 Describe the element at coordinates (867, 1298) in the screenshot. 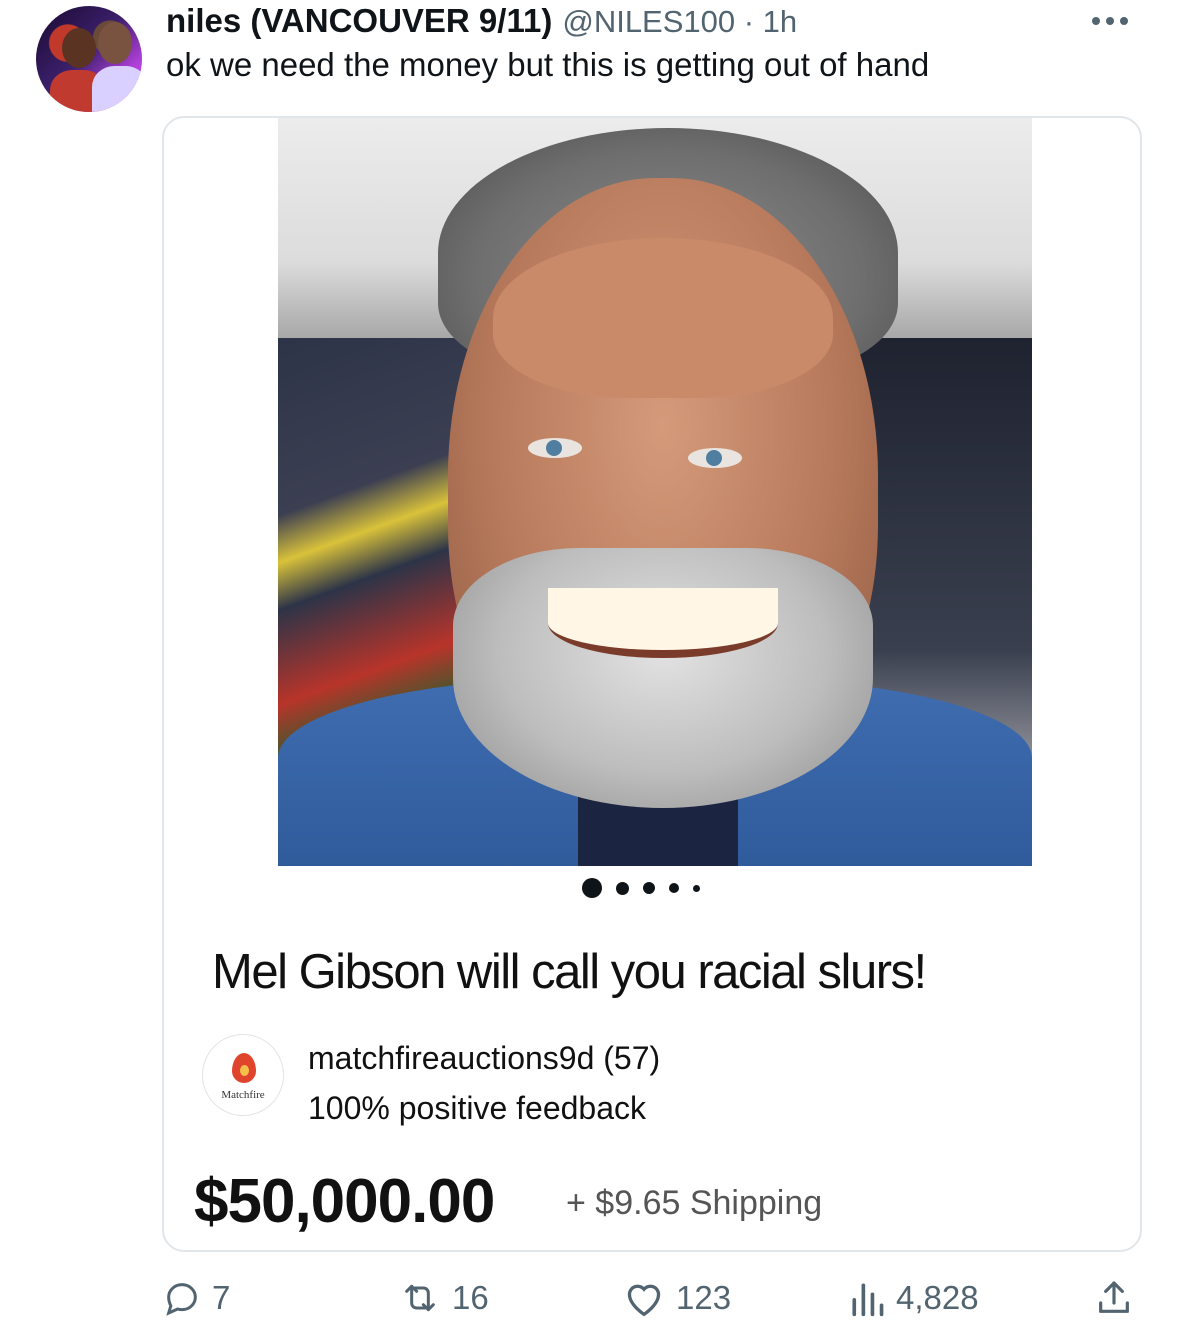

I see `views-icon` at that location.